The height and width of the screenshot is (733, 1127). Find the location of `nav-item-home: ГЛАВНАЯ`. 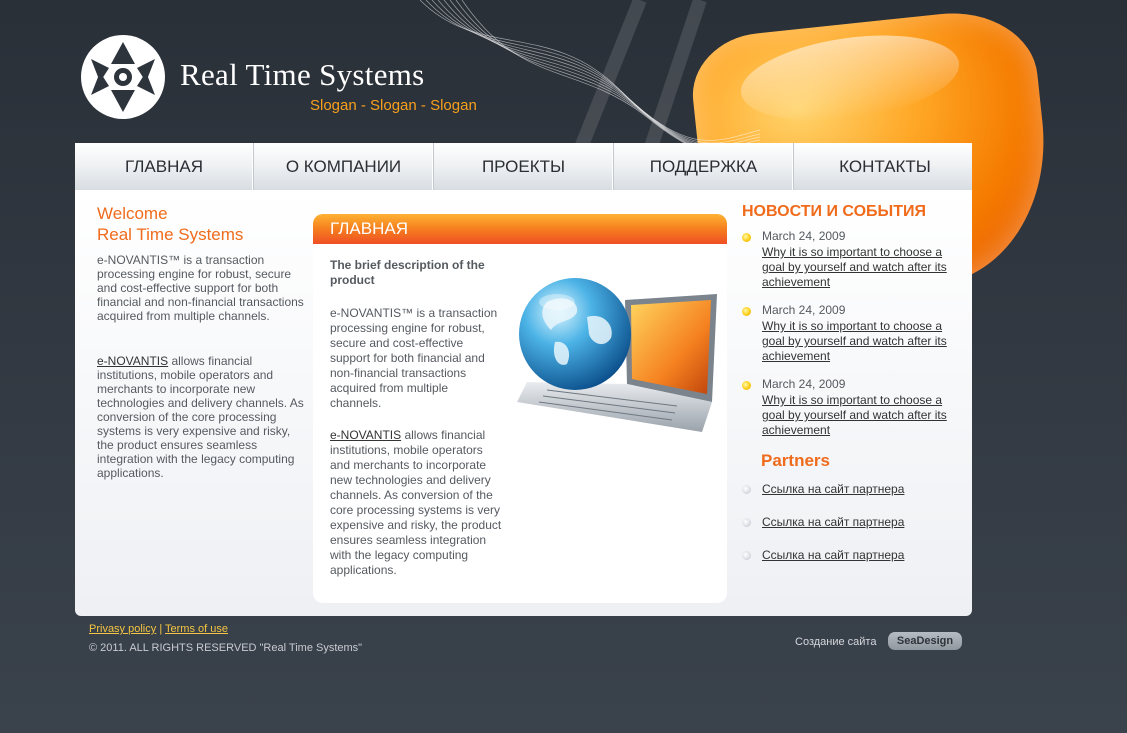

nav-item-home: ГЛАВНАЯ is located at coordinates (164, 166).